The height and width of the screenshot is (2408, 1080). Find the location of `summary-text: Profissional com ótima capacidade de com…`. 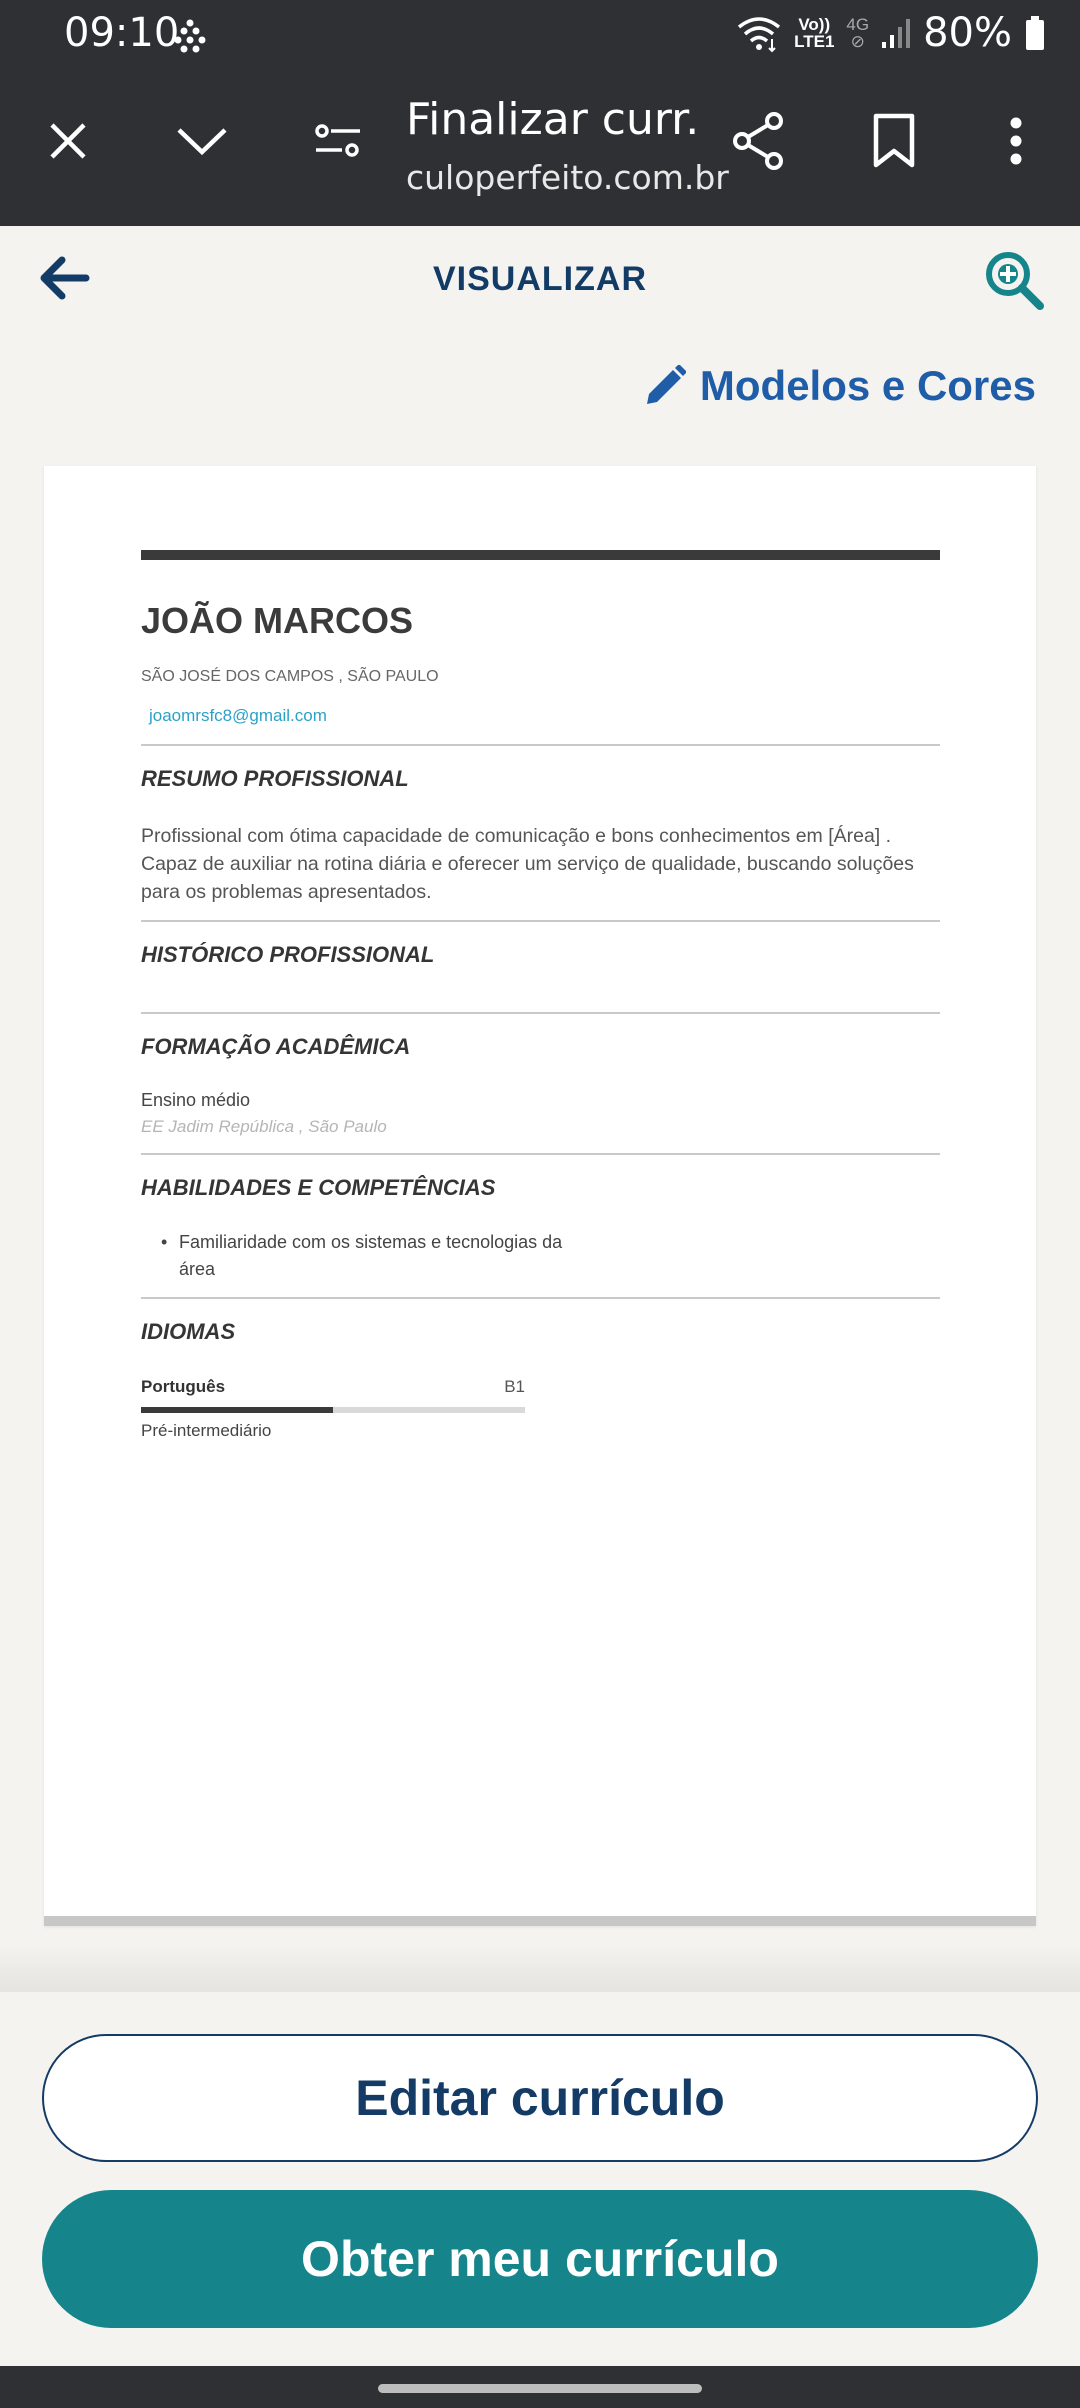

summary-text: Profissional com ótima capacidade de com… is located at coordinates (527, 864).